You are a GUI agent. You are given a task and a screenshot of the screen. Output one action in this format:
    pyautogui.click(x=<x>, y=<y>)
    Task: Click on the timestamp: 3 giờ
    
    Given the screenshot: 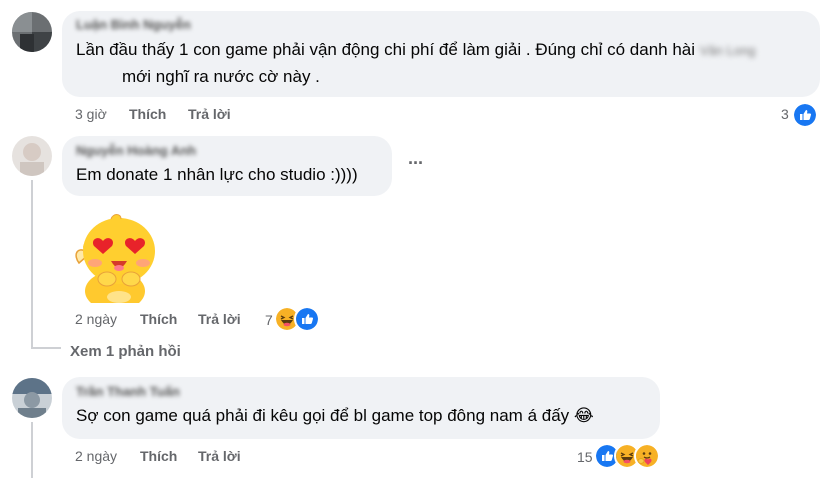 What is the action you would take?
    pyautogui.click(x=91, y=114)
    